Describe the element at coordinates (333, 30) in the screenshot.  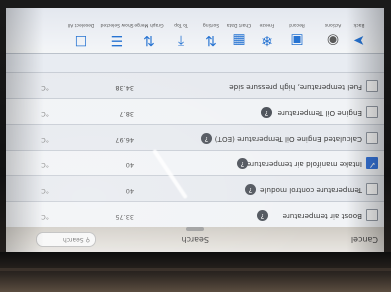
I see `actions-button: ◉ Actions` at that location.